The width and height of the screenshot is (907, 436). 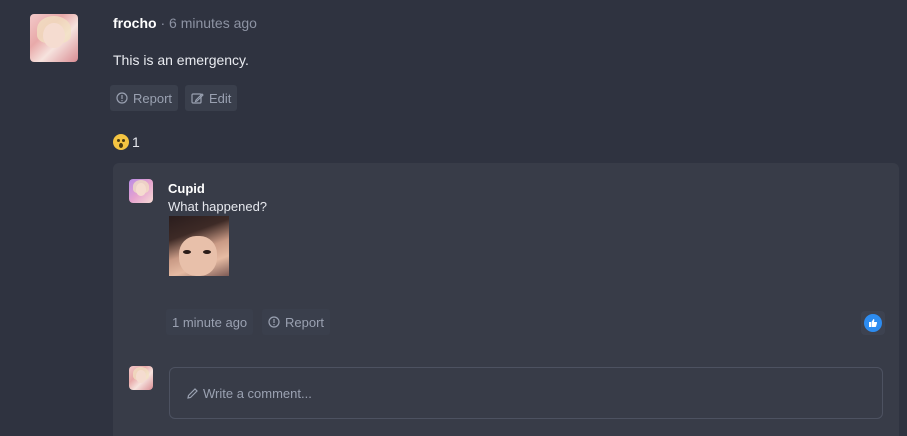 I want to click on report-label: Report, so click(x=153, y=98).